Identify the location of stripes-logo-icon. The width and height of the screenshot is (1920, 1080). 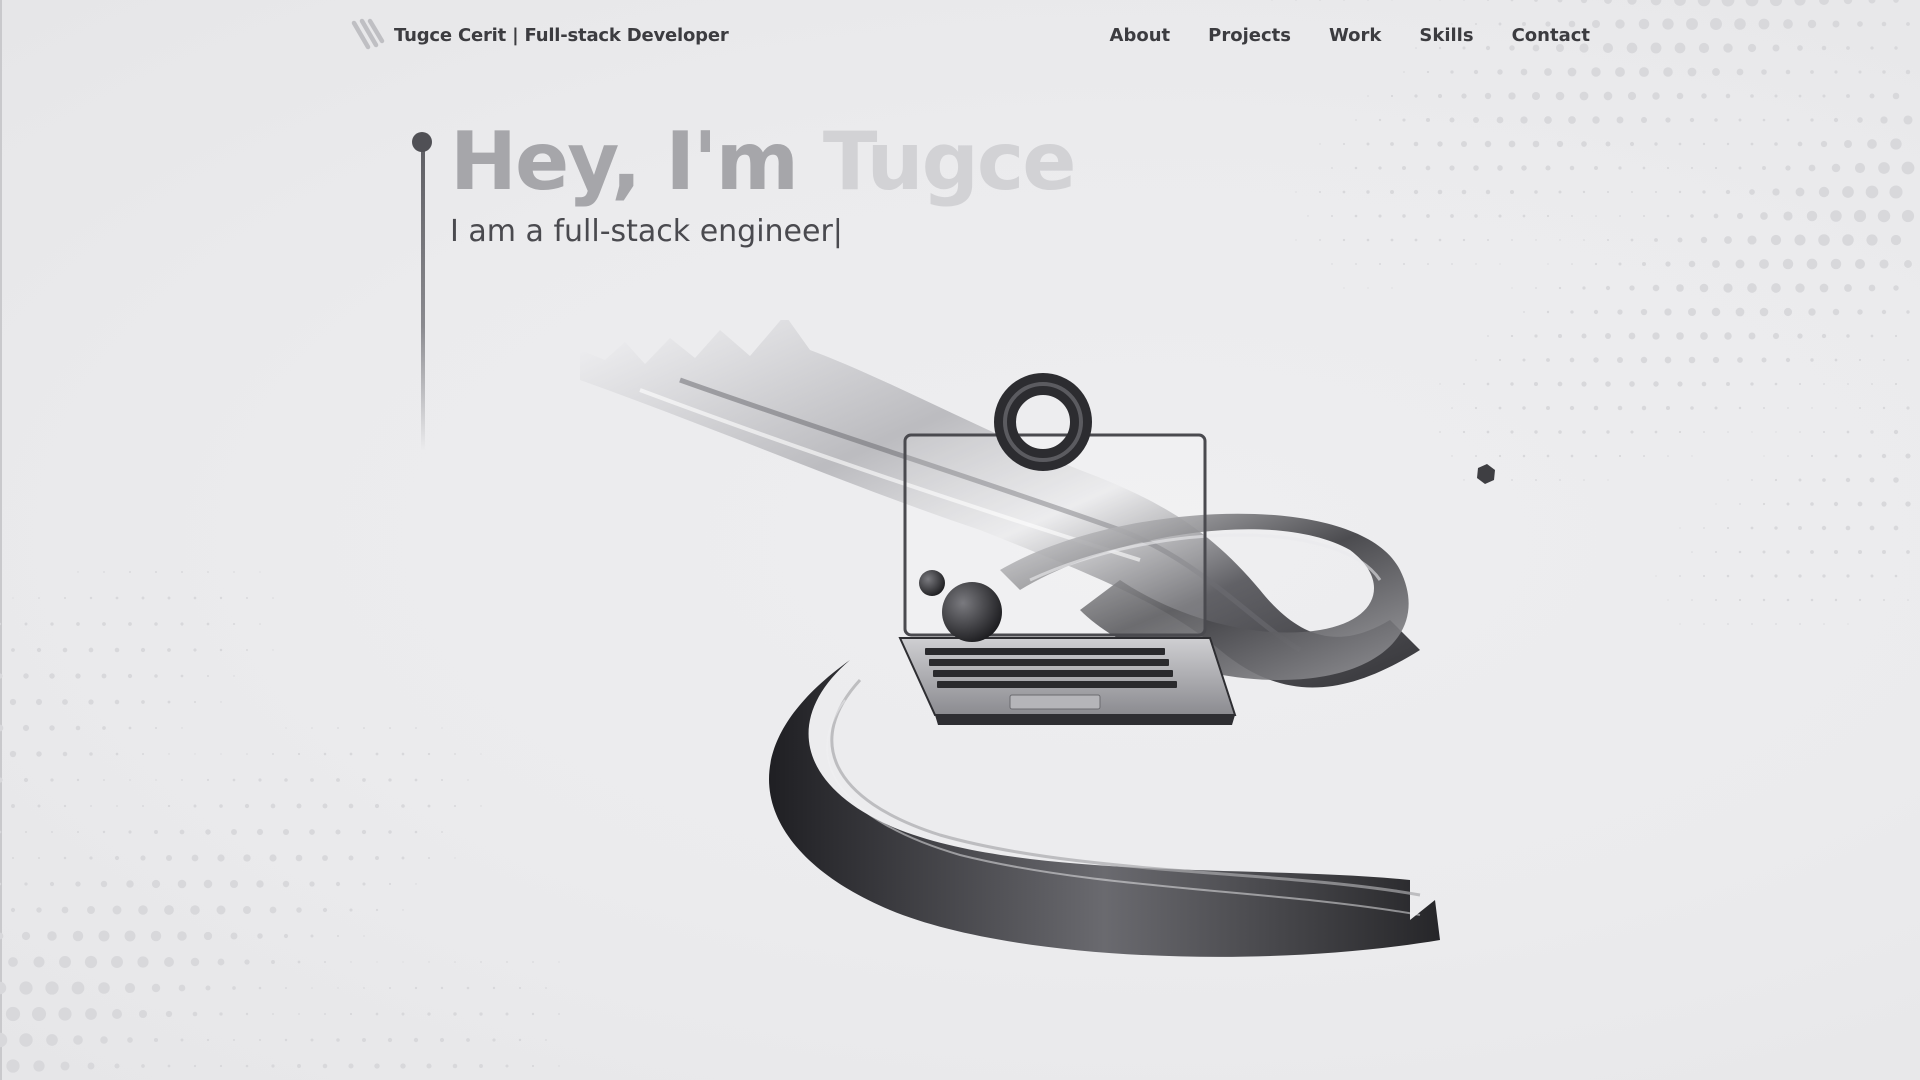
(368, 34).